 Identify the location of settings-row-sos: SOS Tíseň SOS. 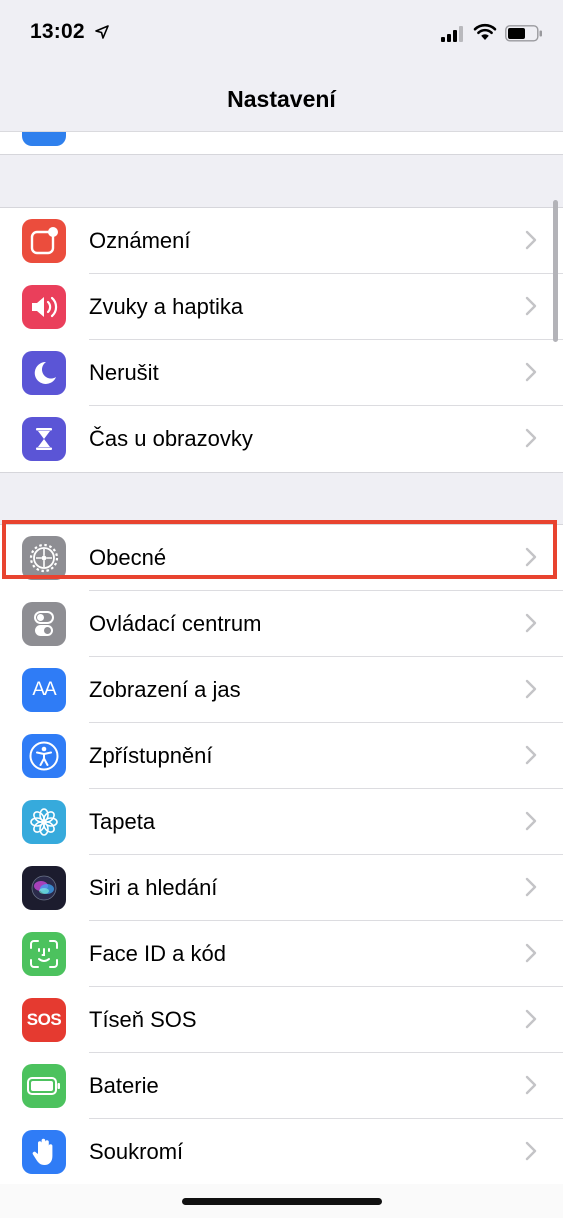
(281, 1020).